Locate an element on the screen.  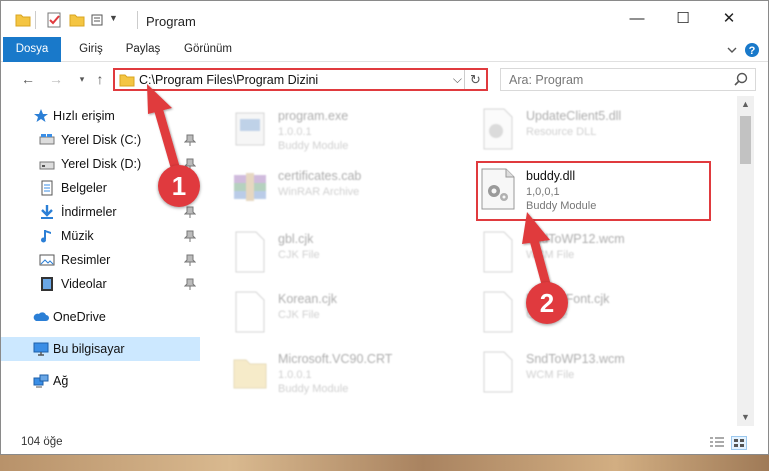
step-badge-2: 2 is located at coordinates (547, 303).